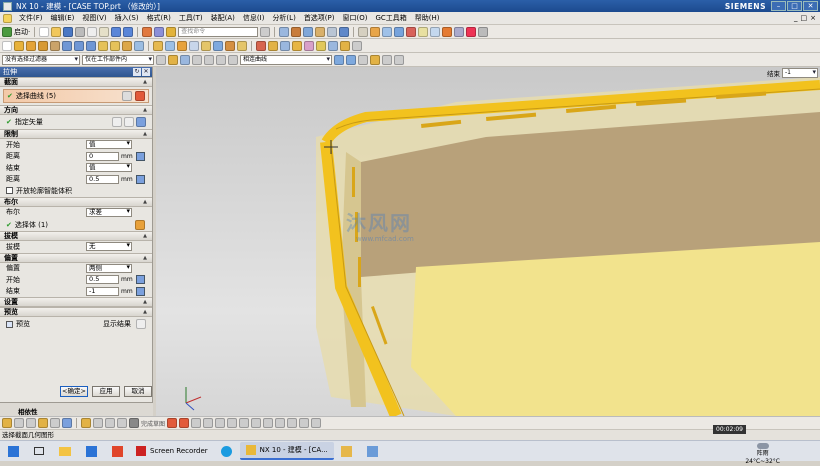  Describe the element at coordinates (7, 18) in the screenshot. I see `app-menu-icon` at that location.